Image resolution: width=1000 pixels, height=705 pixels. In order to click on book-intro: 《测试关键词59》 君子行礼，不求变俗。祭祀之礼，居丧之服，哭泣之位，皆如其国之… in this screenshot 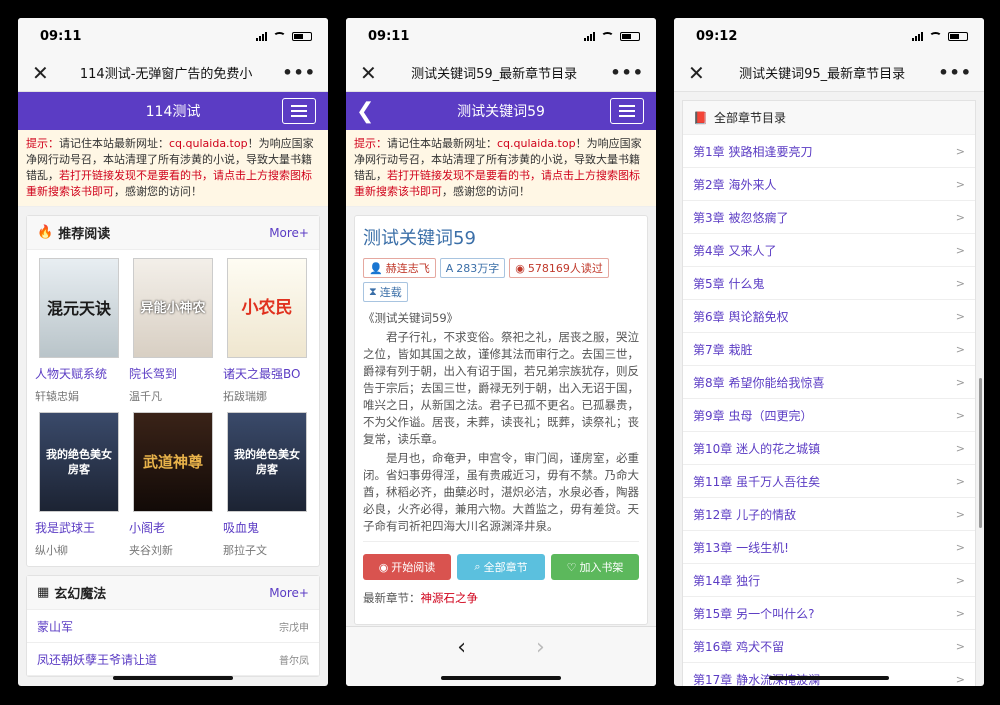, I will do `click(501, 422)`.